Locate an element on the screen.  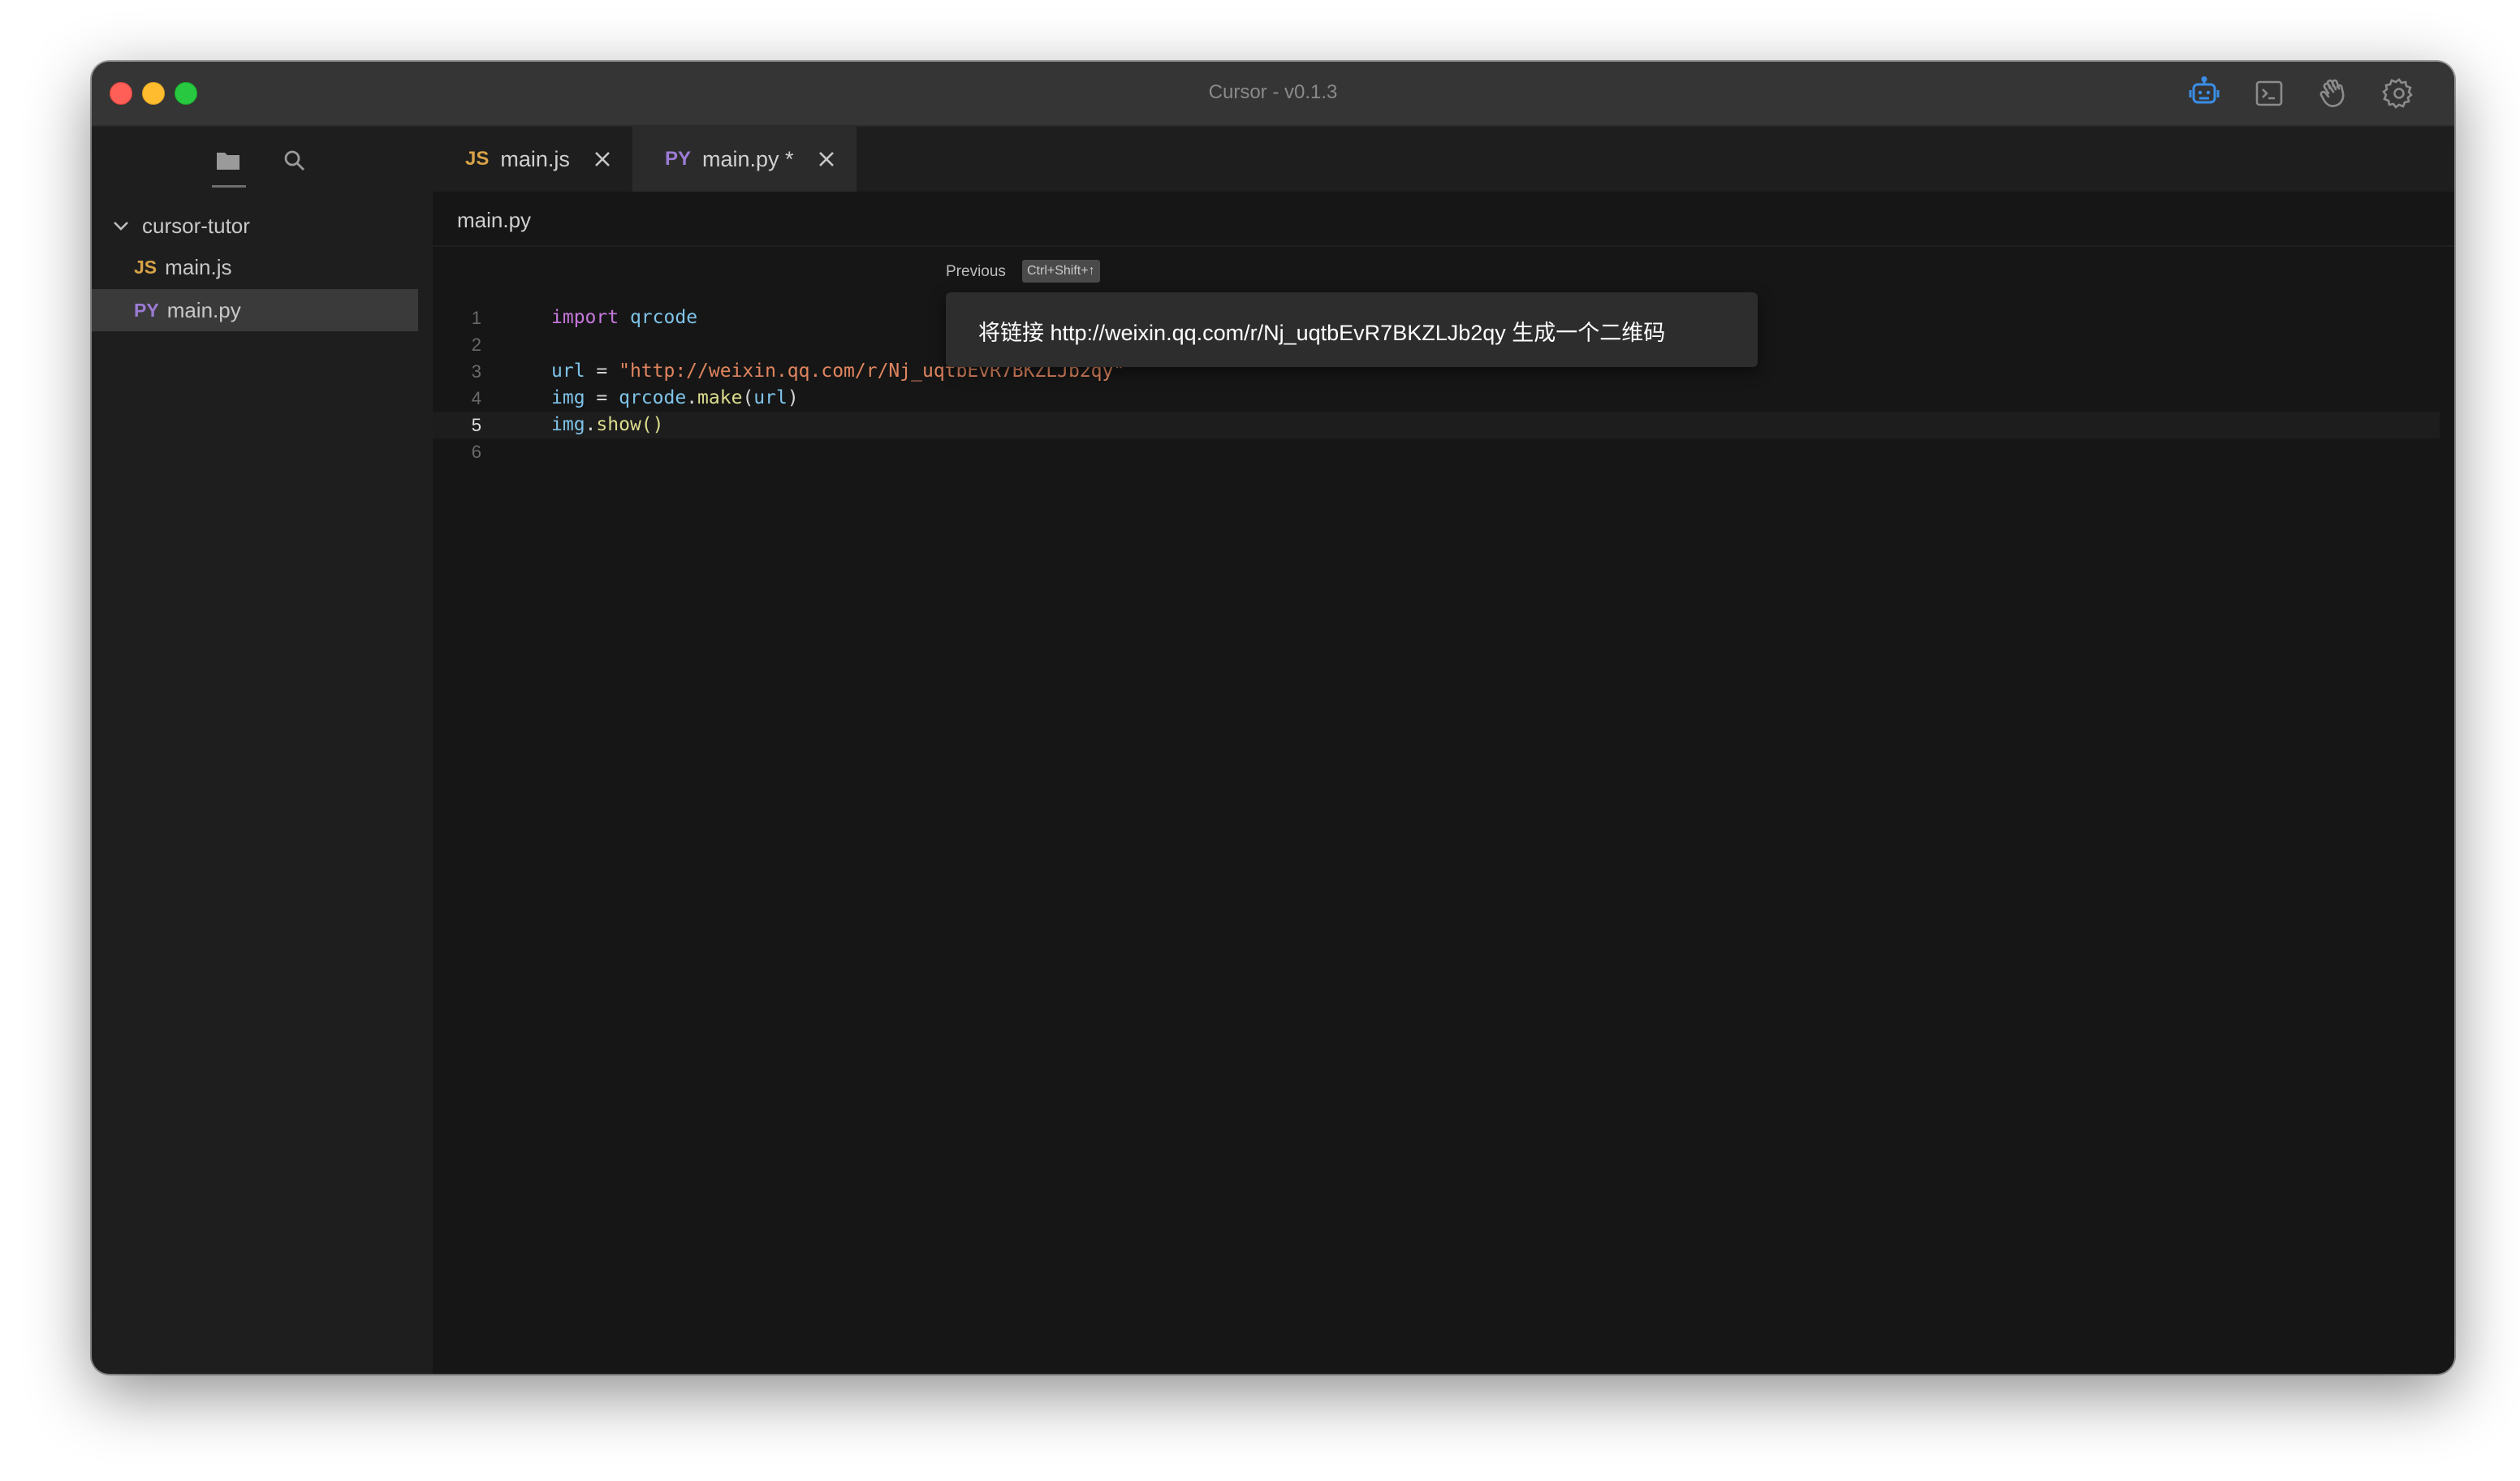
folder-cursor-tutor: cursor-tutor is located at coordinates (180, 226).